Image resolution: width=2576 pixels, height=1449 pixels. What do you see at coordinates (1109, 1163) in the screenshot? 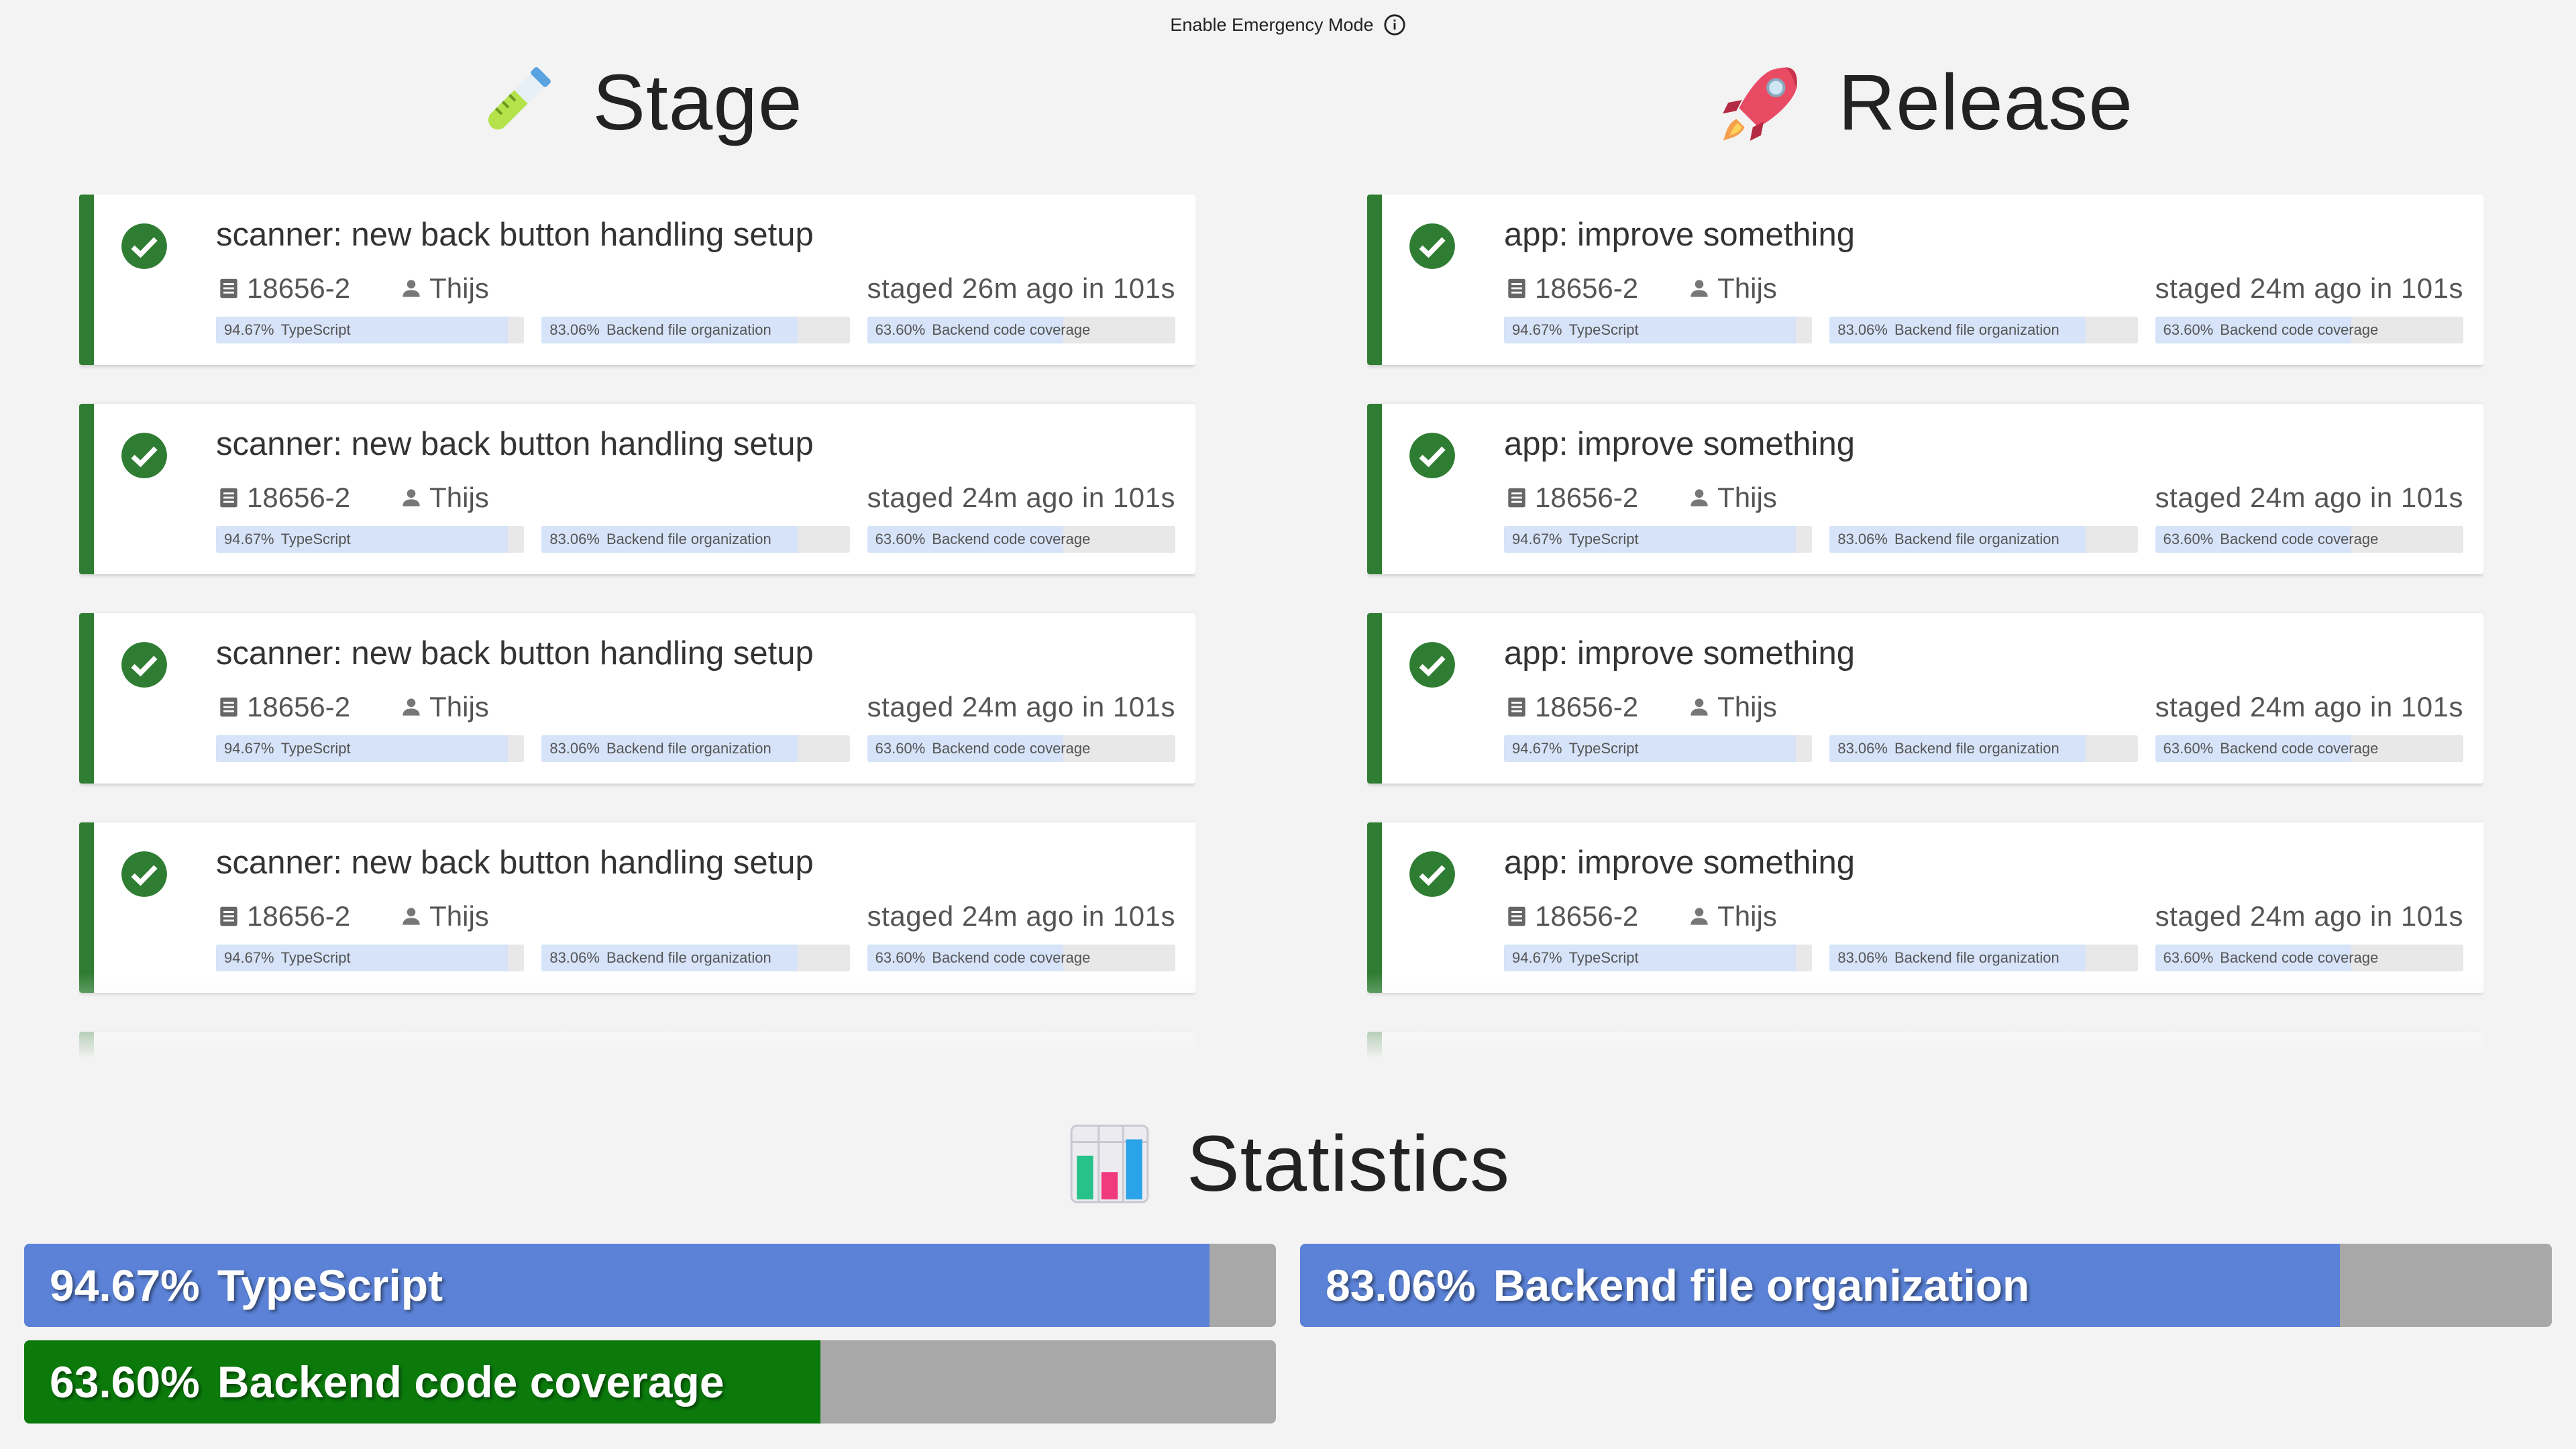
I see `bar-chart-icon` at bounding box center [1109, 1163].